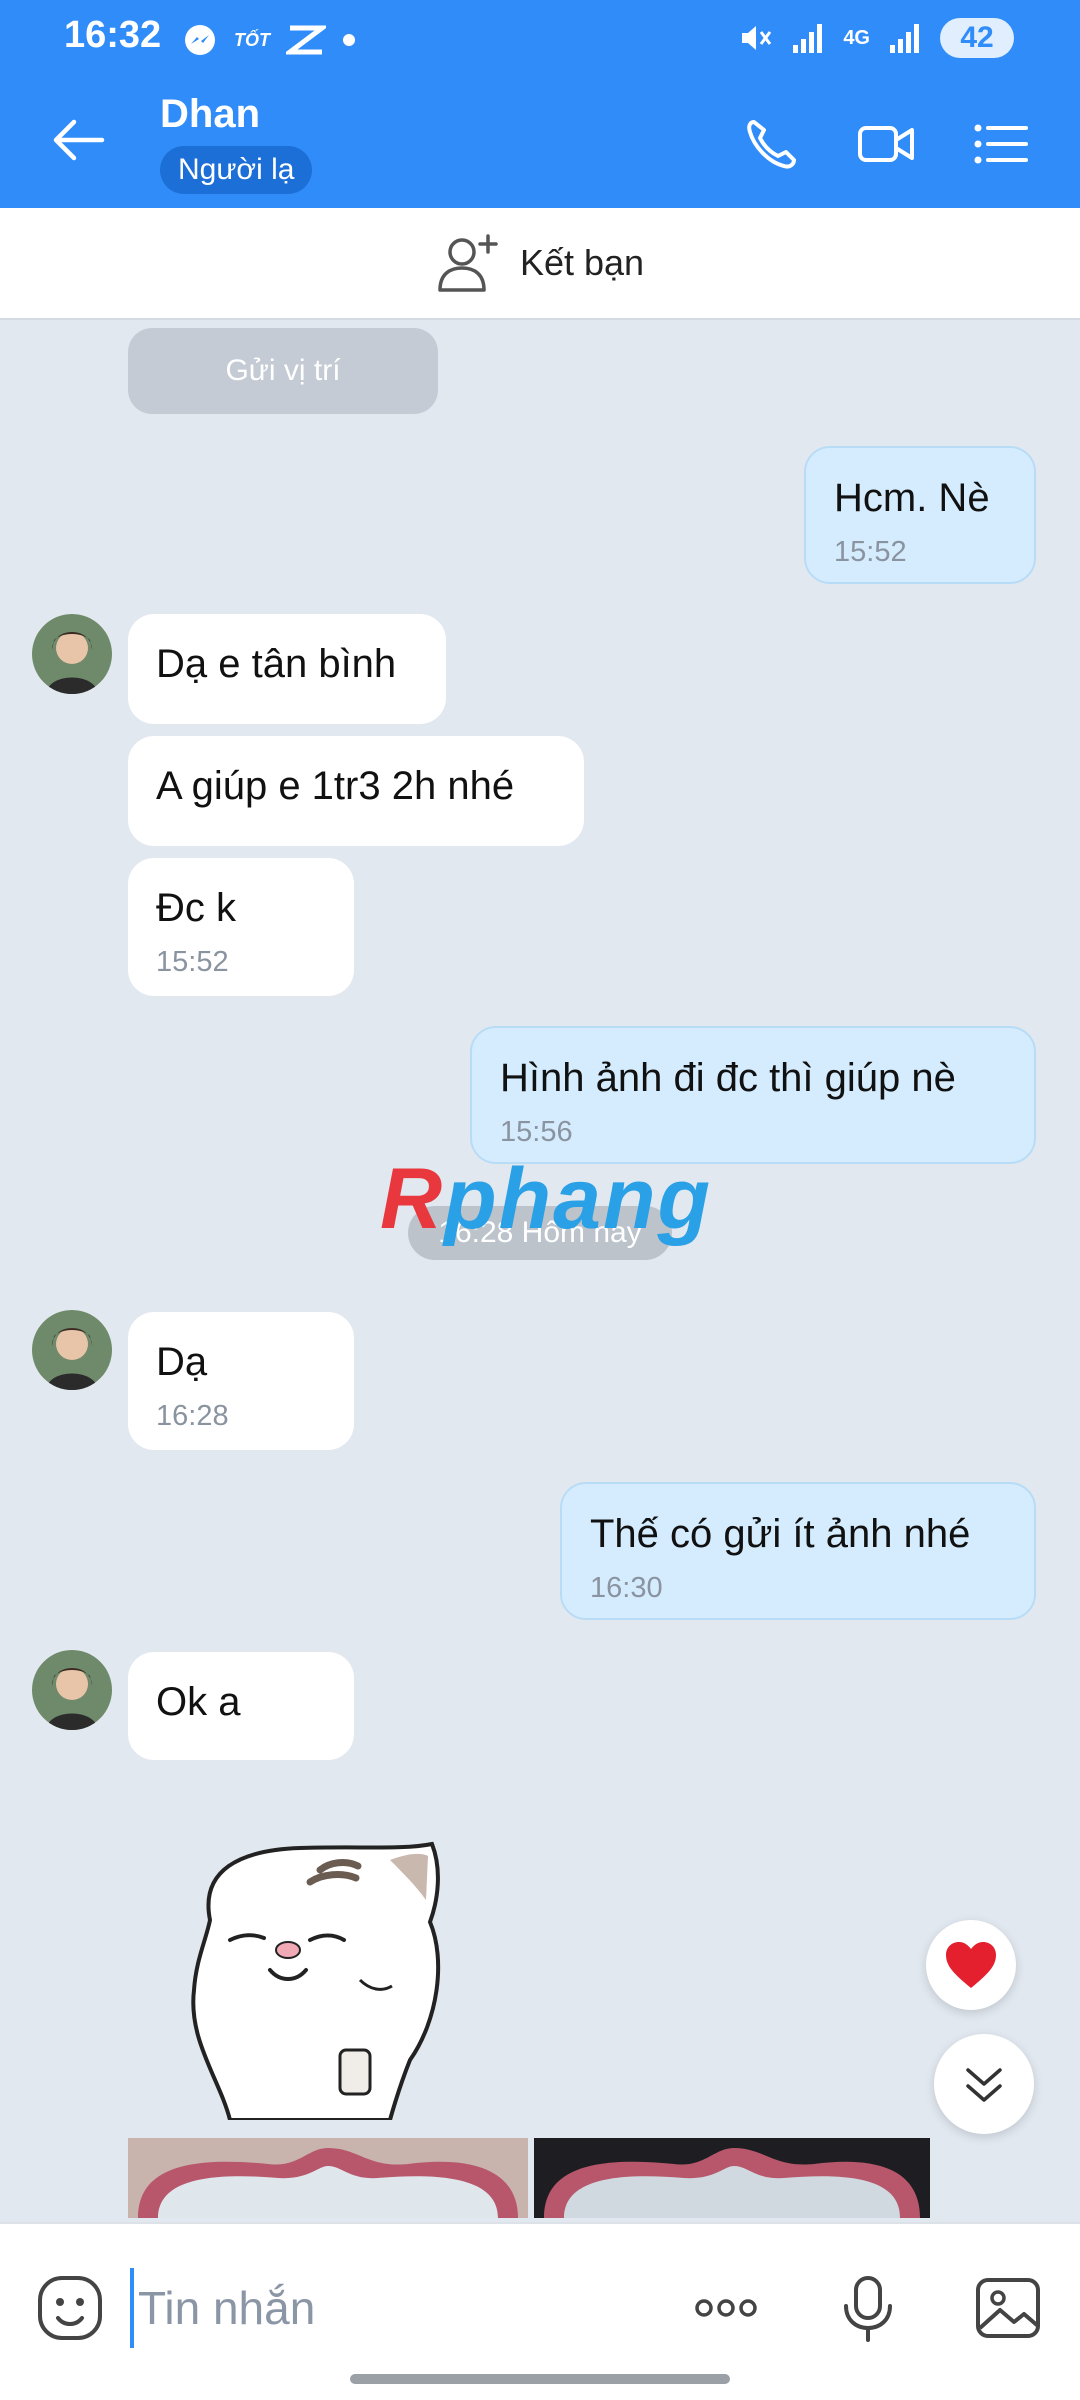 The width and height of the screenshot is (1080, 2400). Describe the element at coordinates (241, 927) in the screenshot. I see `message-bubble-incoming: Đc k 15:52` at that location.